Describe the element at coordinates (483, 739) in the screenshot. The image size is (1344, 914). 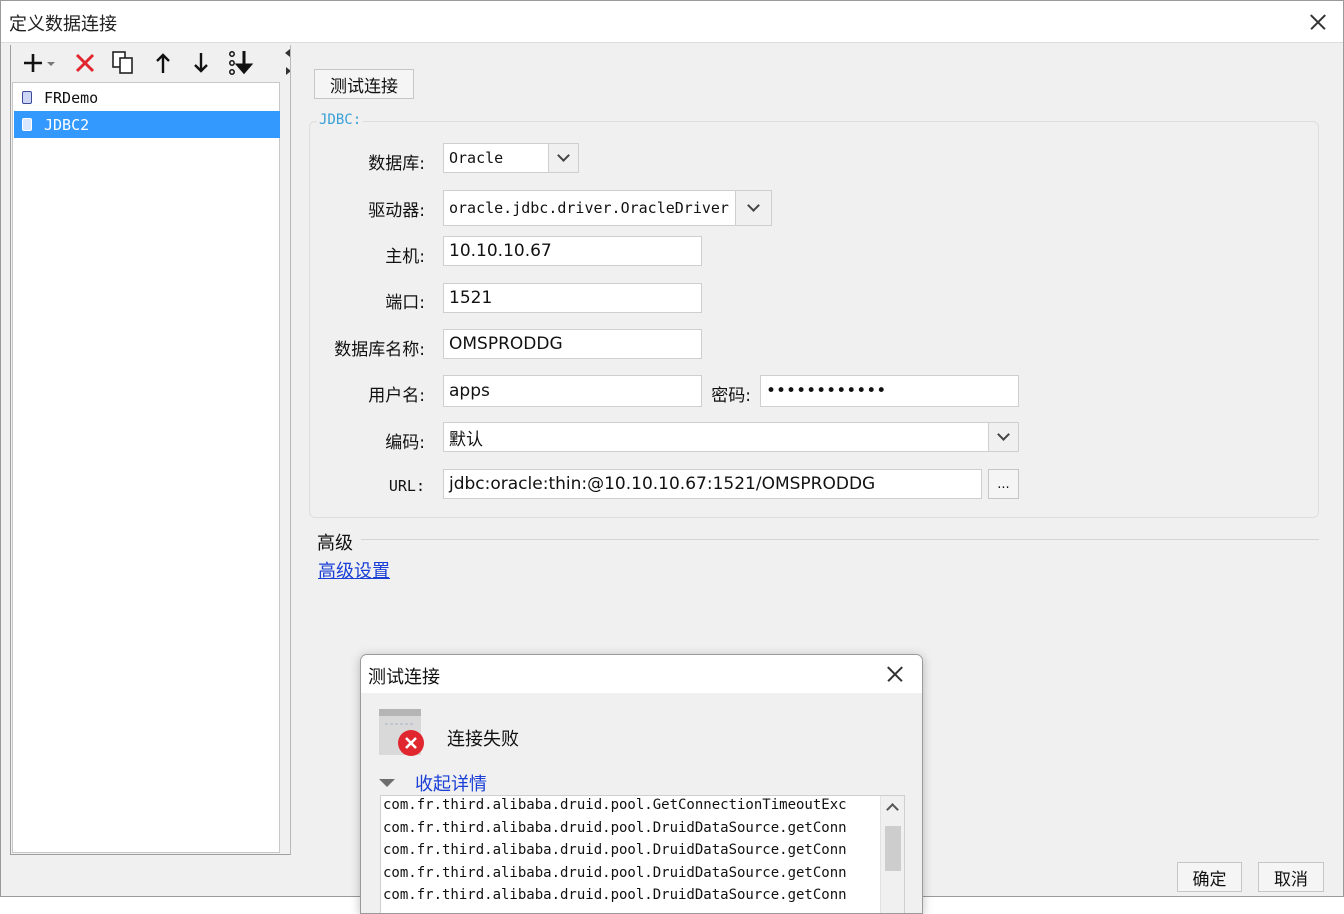
I see `status-text: 连接失败` at that location.